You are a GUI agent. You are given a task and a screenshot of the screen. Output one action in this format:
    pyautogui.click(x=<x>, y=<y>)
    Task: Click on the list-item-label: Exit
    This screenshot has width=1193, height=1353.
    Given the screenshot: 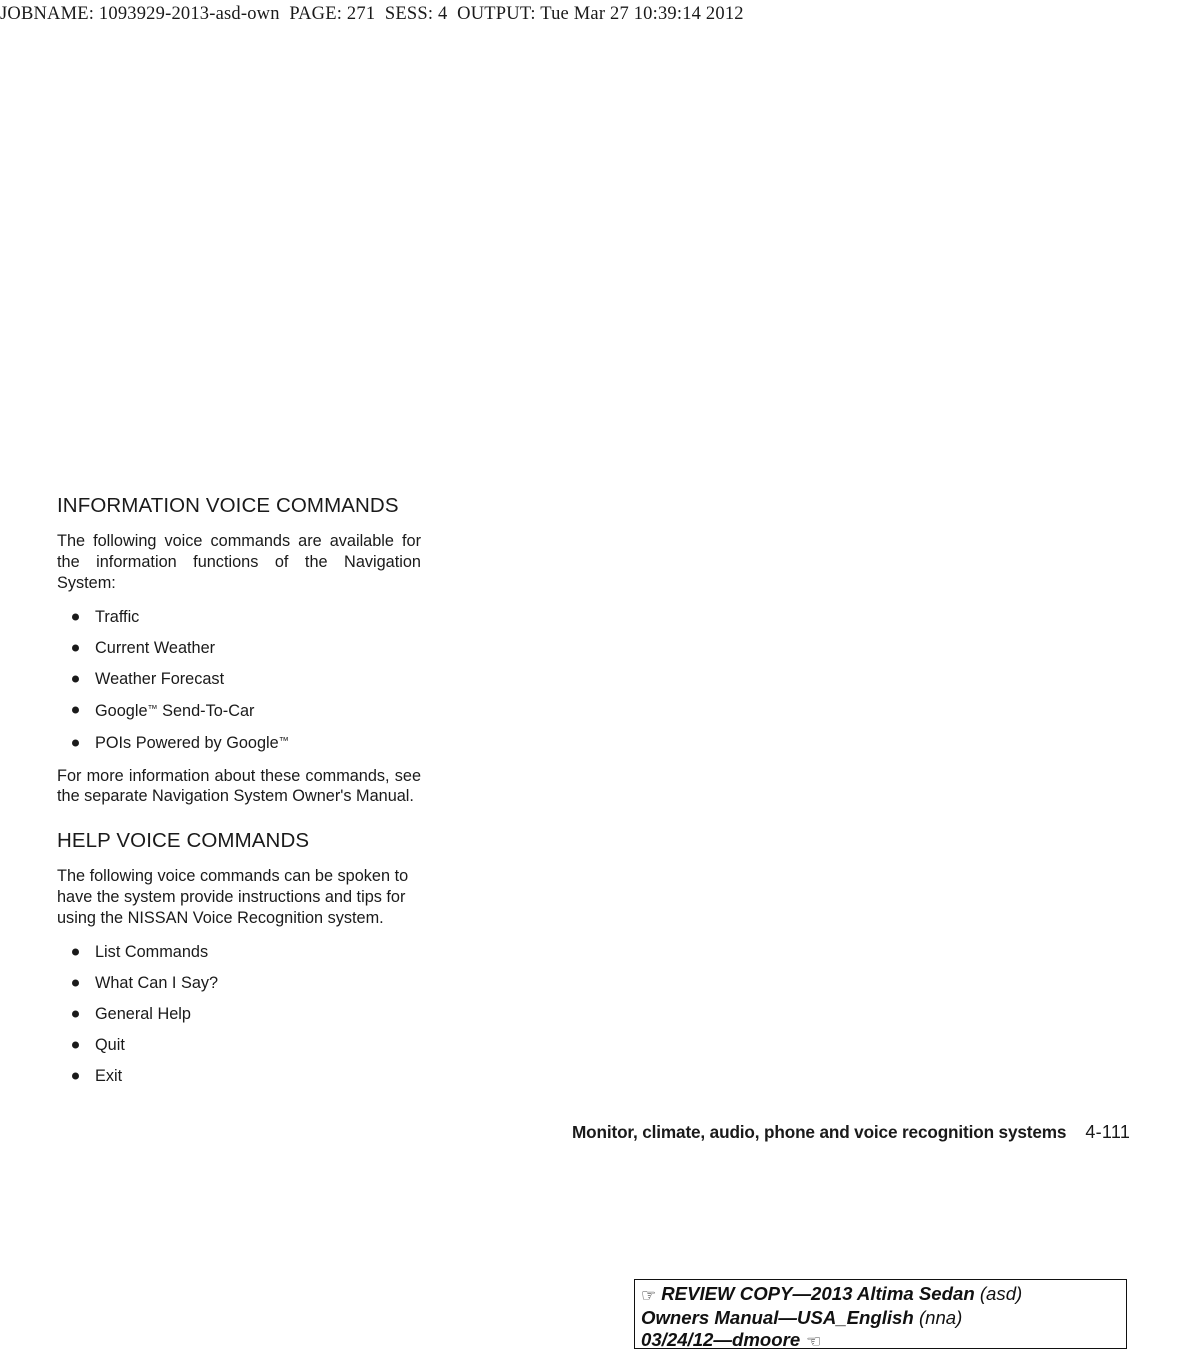 What is the action you would take?
    pyautogui.click(x=109, y=1075)
    